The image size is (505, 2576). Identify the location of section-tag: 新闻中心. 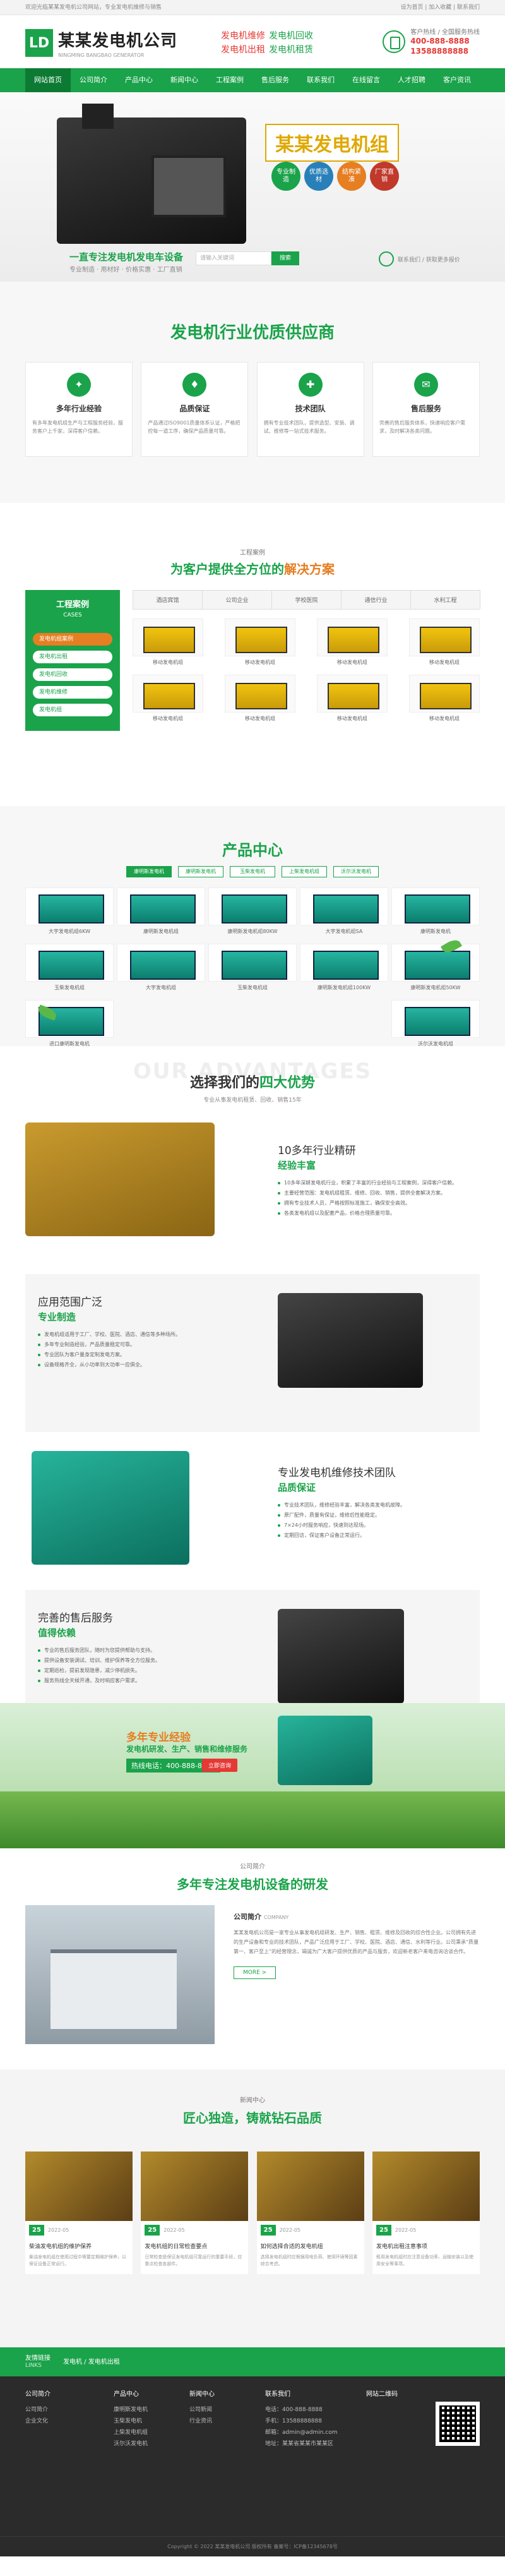
(252, 2100).